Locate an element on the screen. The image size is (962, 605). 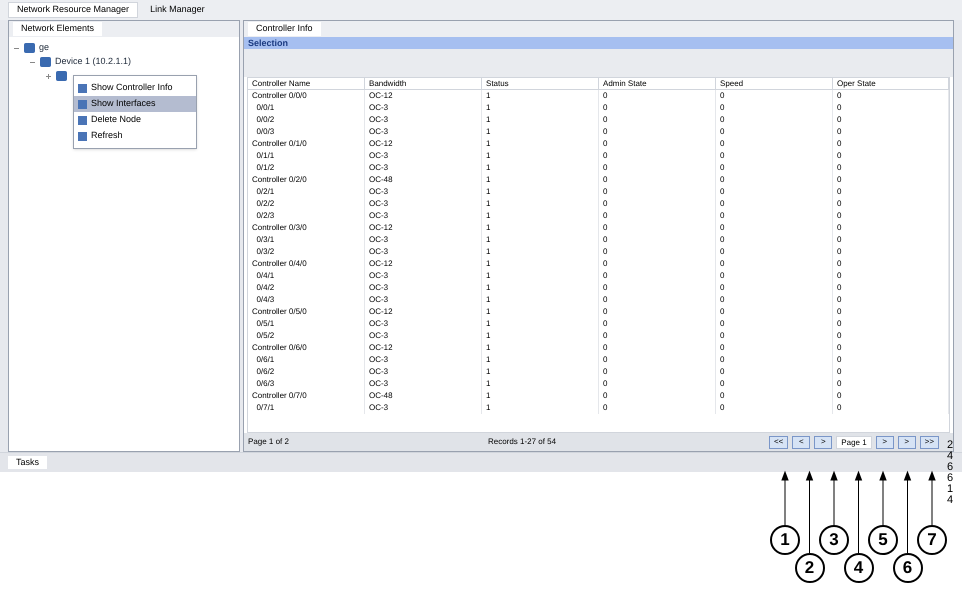
page-info: Page 1 of 2 is located at coordinates (269, 442).